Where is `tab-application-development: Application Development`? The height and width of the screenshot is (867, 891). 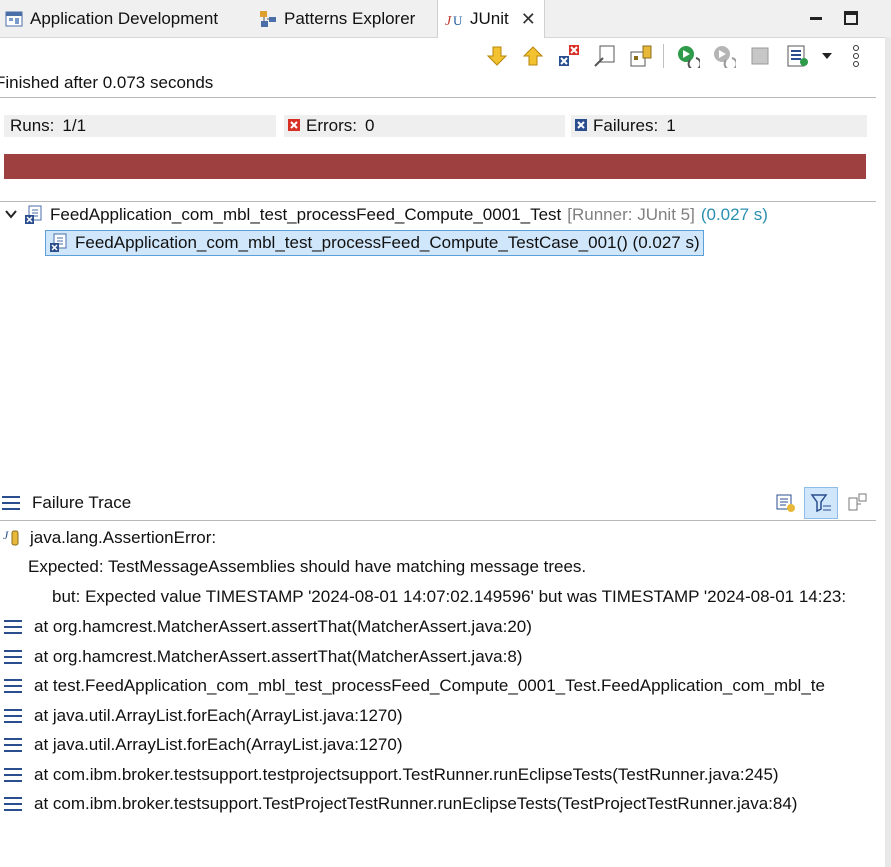 tab-application-development: Application Development is located at coordinates (111, 18).